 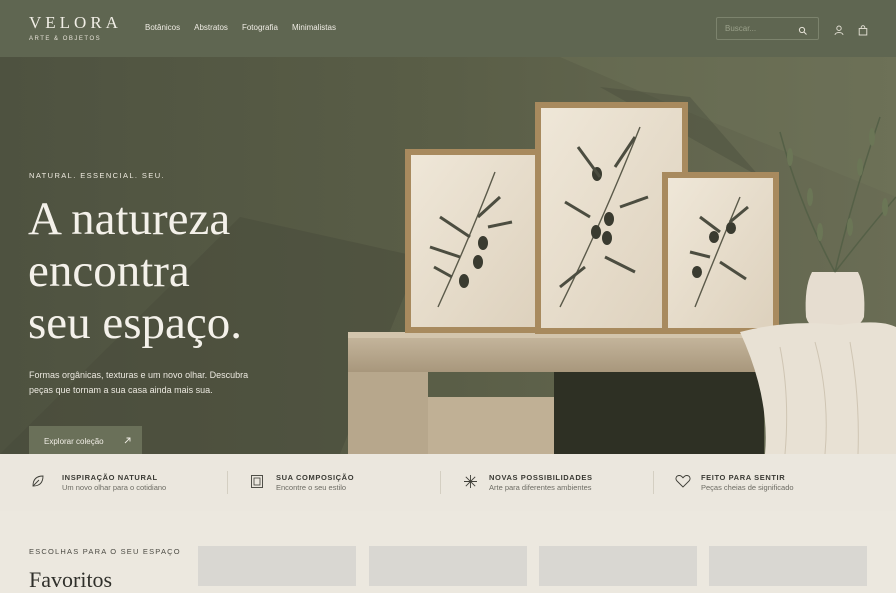 What do you see at coordinates (260, 27) in the screenshot?
I see `nav-item-fotografia: Fotografia` at bounding box center [260, 27].